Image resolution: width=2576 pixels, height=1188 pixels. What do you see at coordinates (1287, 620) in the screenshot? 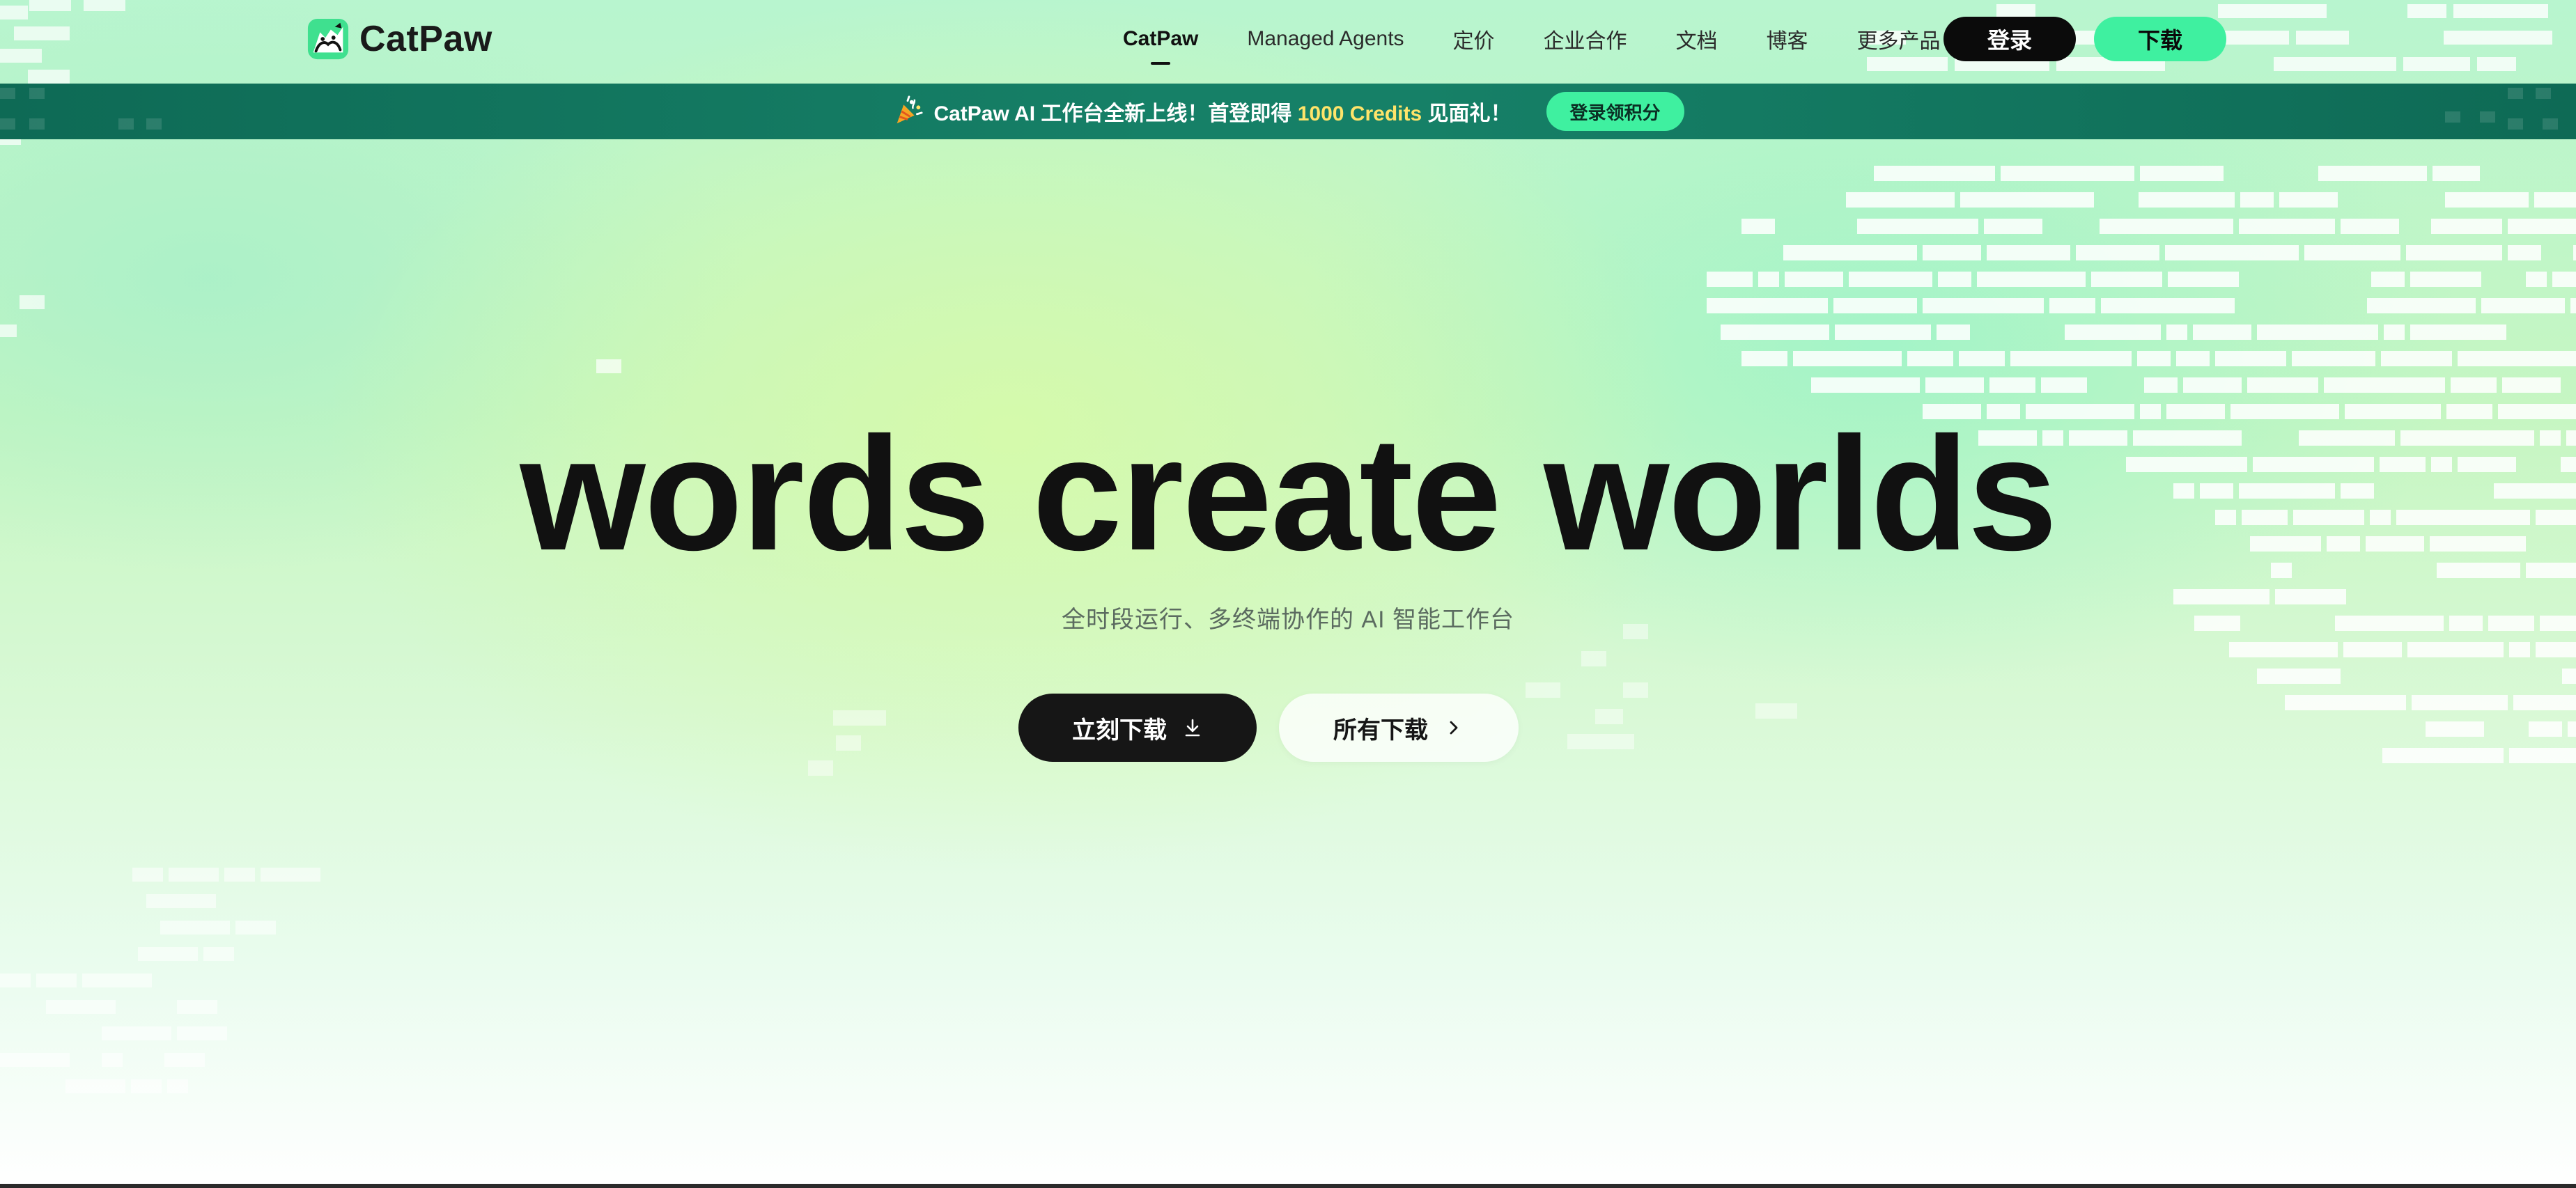
I see `hero-subtitle: 全时段运行、多终端协作的 AI 智能工作台` at bounding box center [1287, 620].